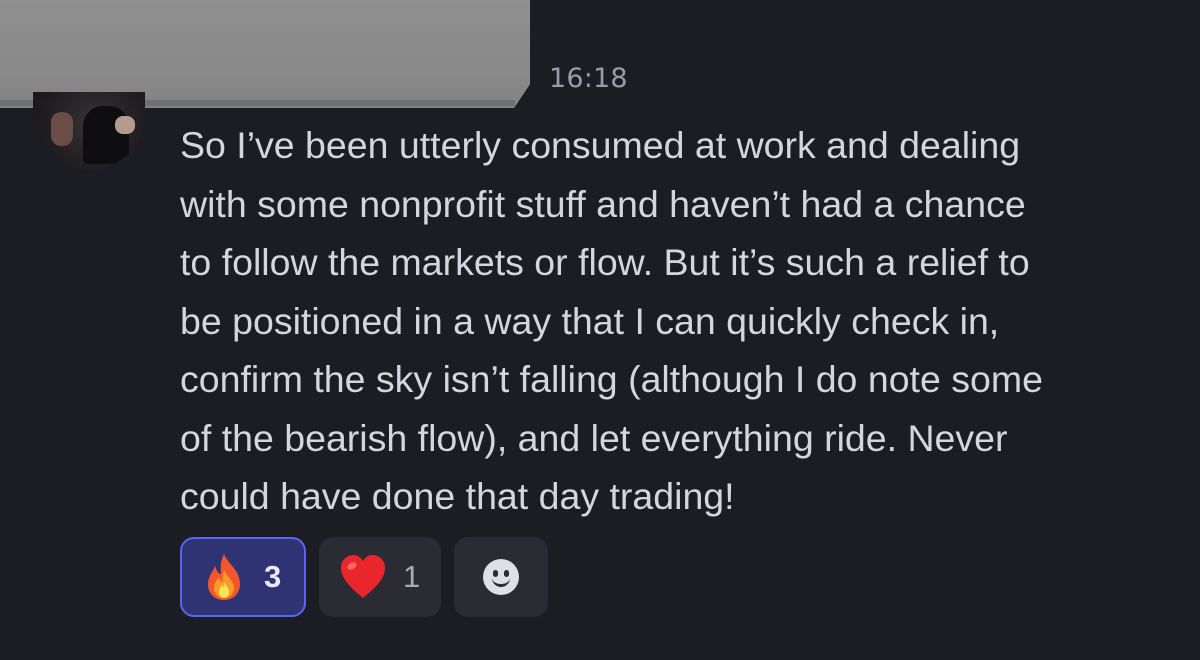 This screenshot has width=1200, height=660. I want to click on avatar-figure, so click(106, 135).